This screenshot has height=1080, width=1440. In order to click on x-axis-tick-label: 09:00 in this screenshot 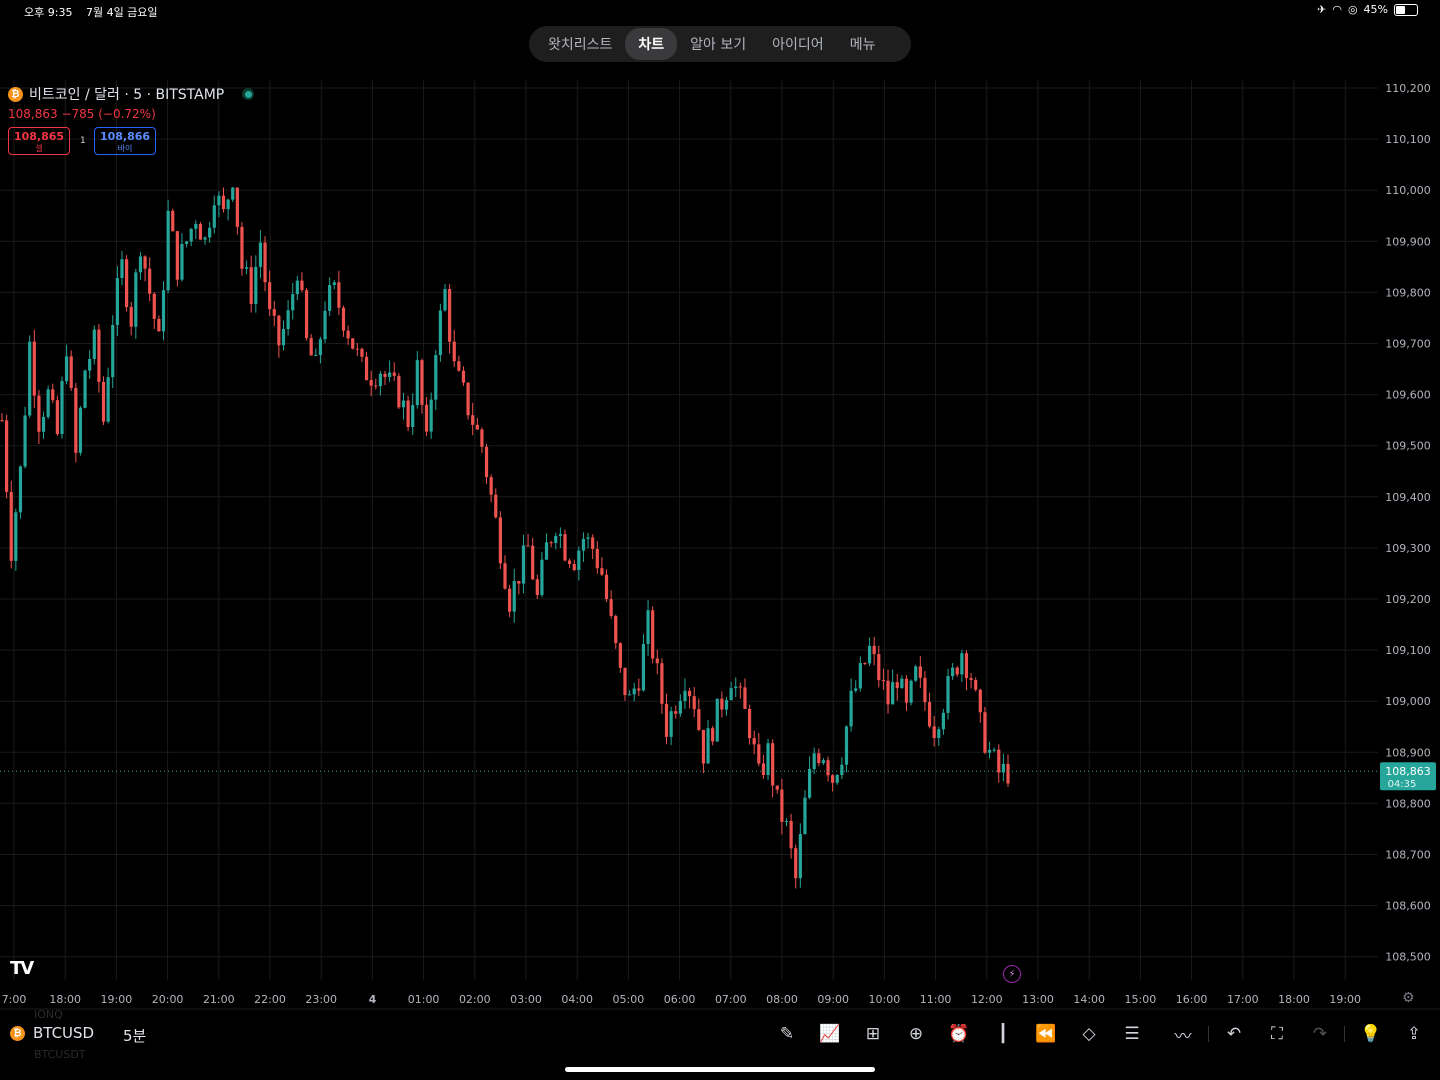, I will do `click(833, 999)`.